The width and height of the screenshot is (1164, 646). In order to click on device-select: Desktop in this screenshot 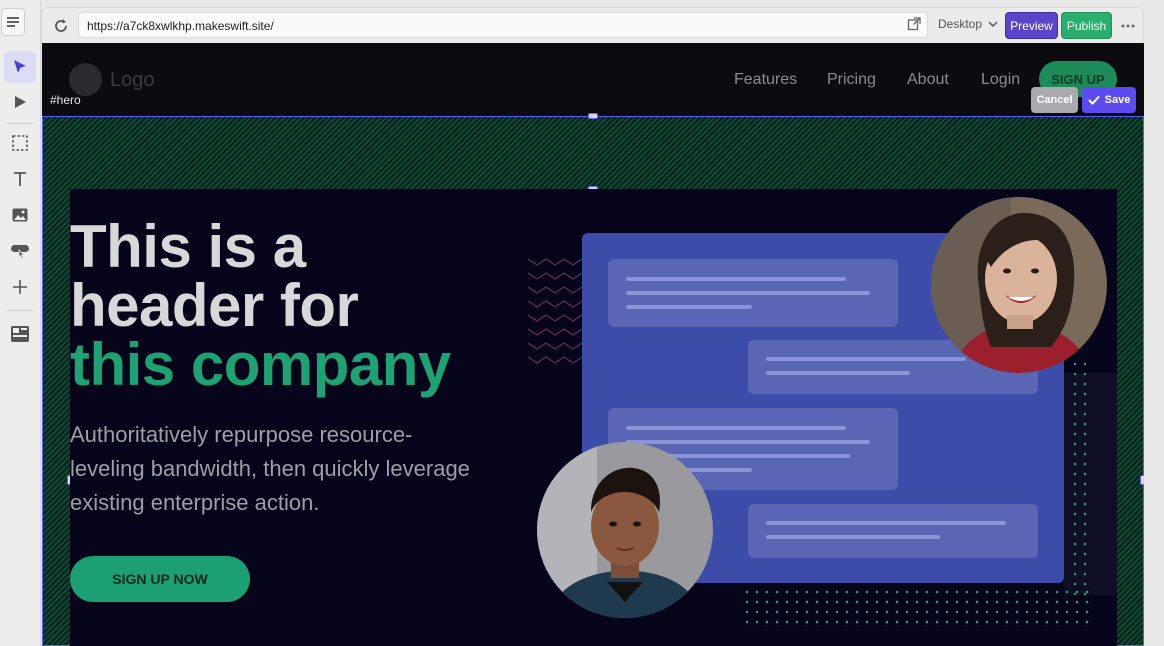, I will do `click(968, 24)`.